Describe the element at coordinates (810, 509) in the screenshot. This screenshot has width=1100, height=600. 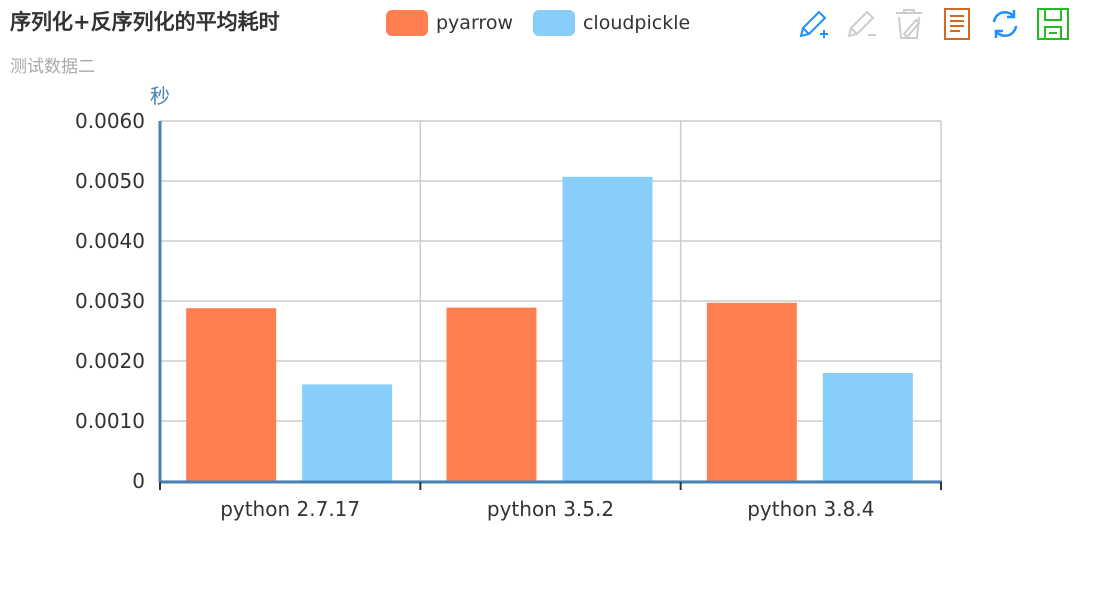
I see `x-tick-label: python 3.8.4` at that location.